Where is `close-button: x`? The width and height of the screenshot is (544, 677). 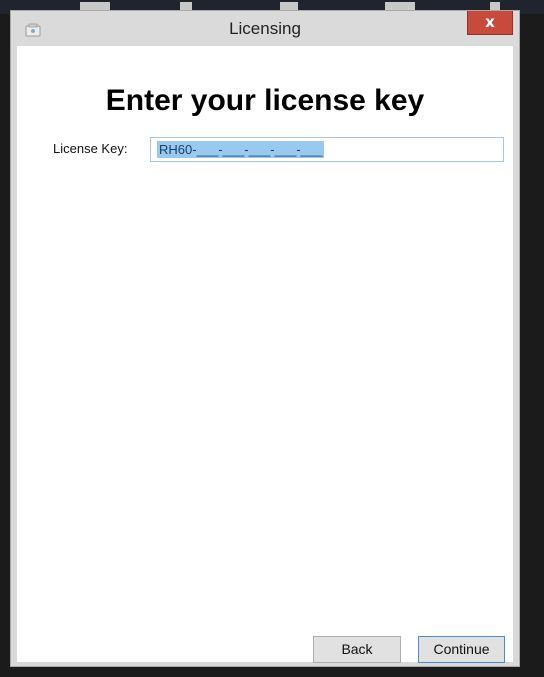
close-button: x is located at coordinates (490, 23).